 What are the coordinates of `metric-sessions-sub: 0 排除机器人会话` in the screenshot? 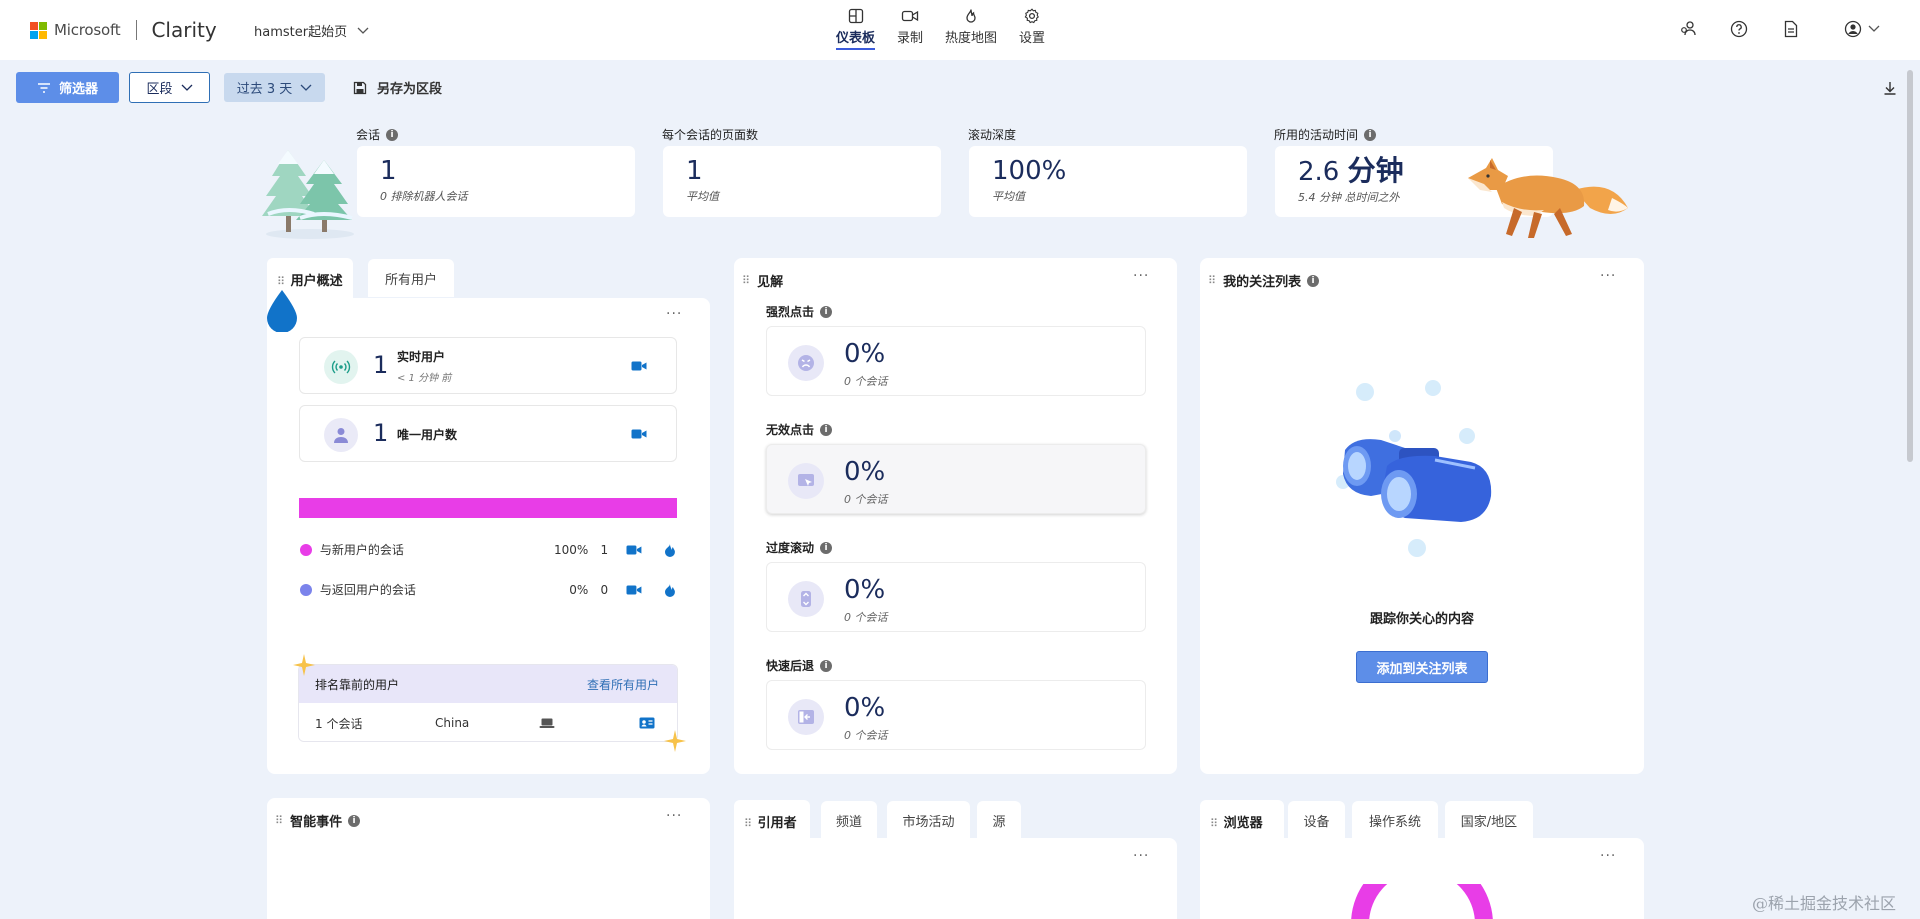 It's located at (424, 196).